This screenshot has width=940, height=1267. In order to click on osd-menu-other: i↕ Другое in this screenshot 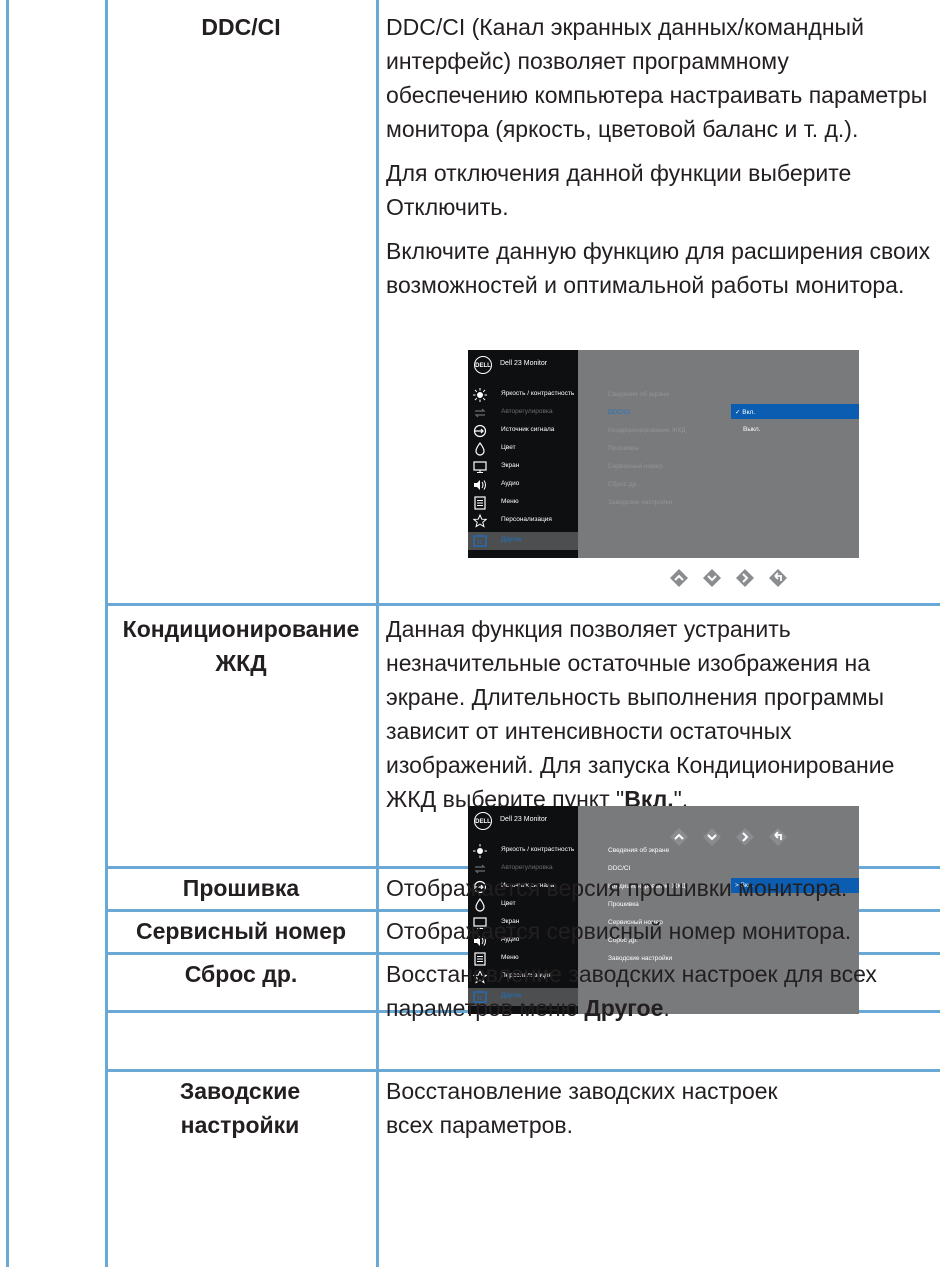, I will do `click(523, 541)`.